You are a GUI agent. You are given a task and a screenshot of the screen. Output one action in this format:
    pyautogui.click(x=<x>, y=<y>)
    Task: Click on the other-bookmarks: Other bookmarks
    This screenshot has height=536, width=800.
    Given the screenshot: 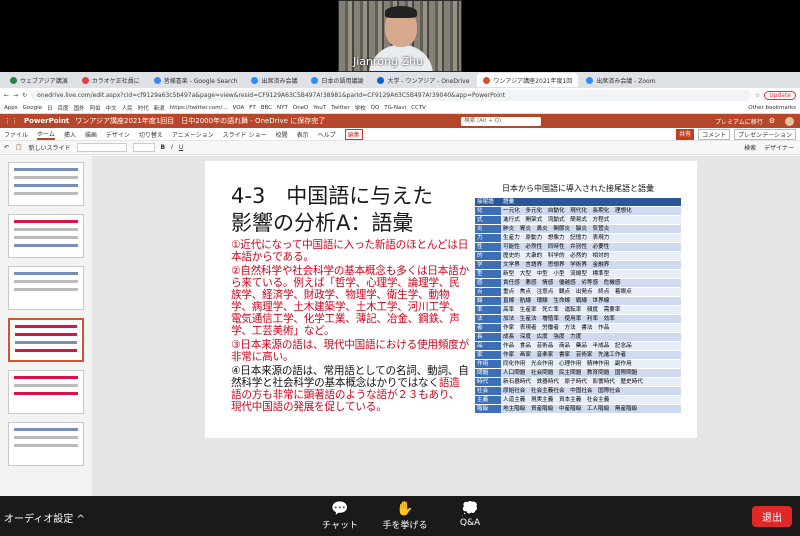 What is the action you would take?
    pyautogui.click(x=774, y=108)
    